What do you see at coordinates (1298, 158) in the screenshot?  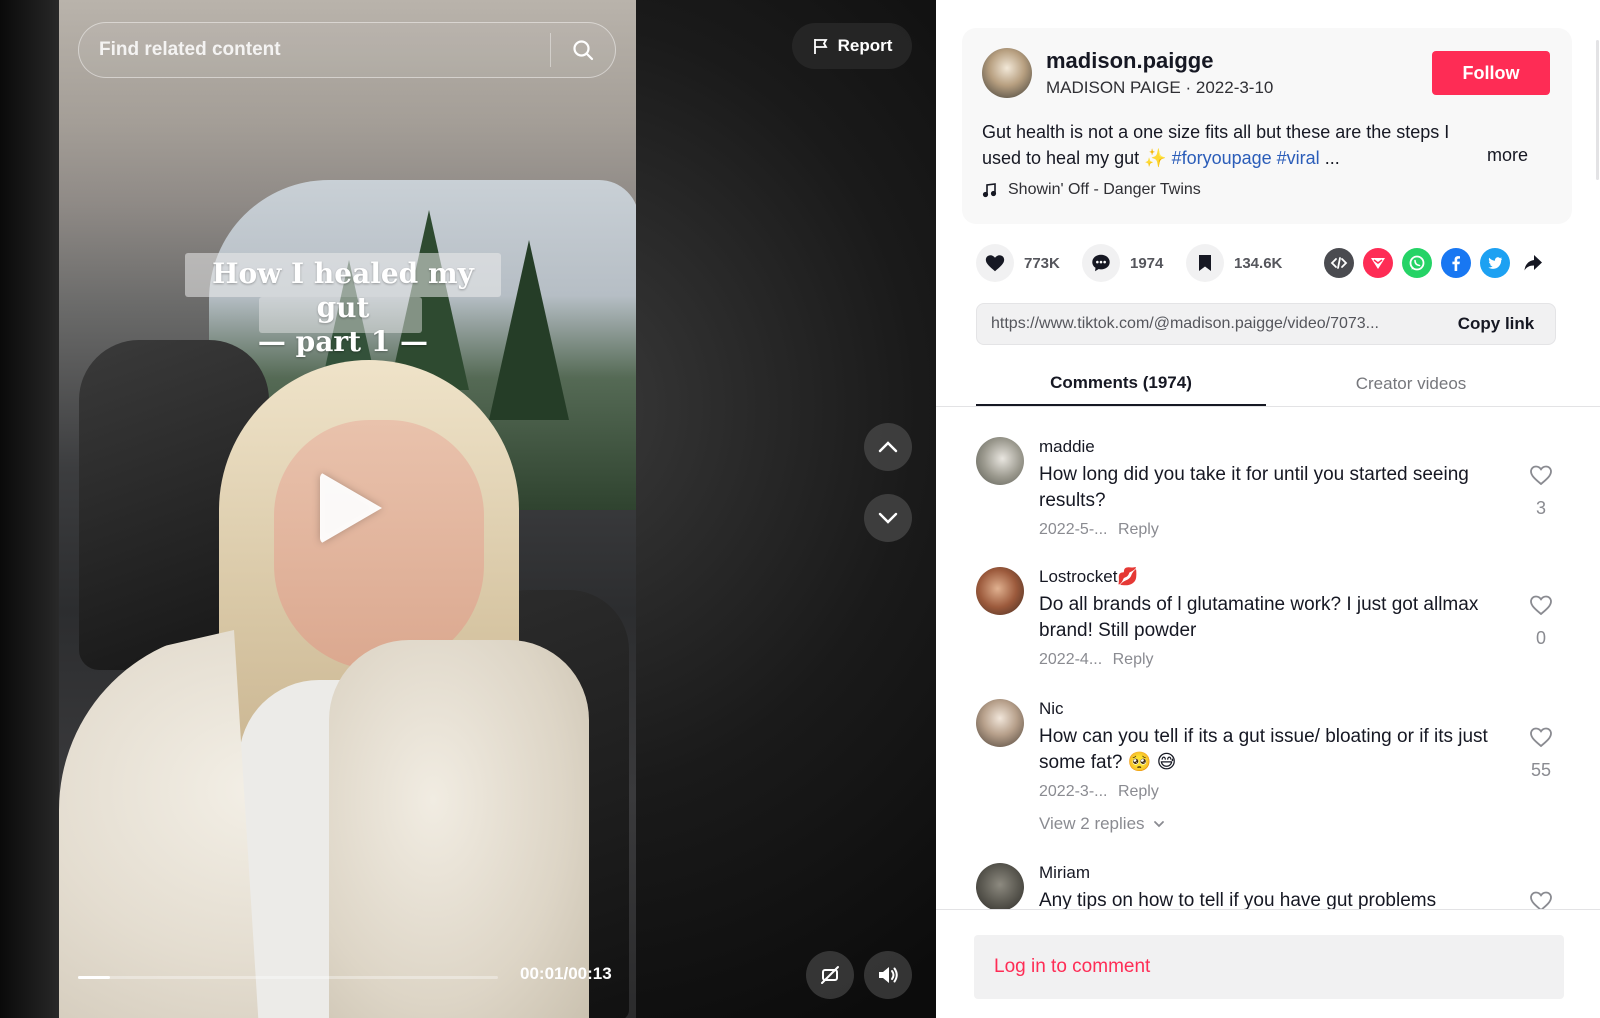 I see `hashtag-viral: #viral` at bounding box center [1298, 158].